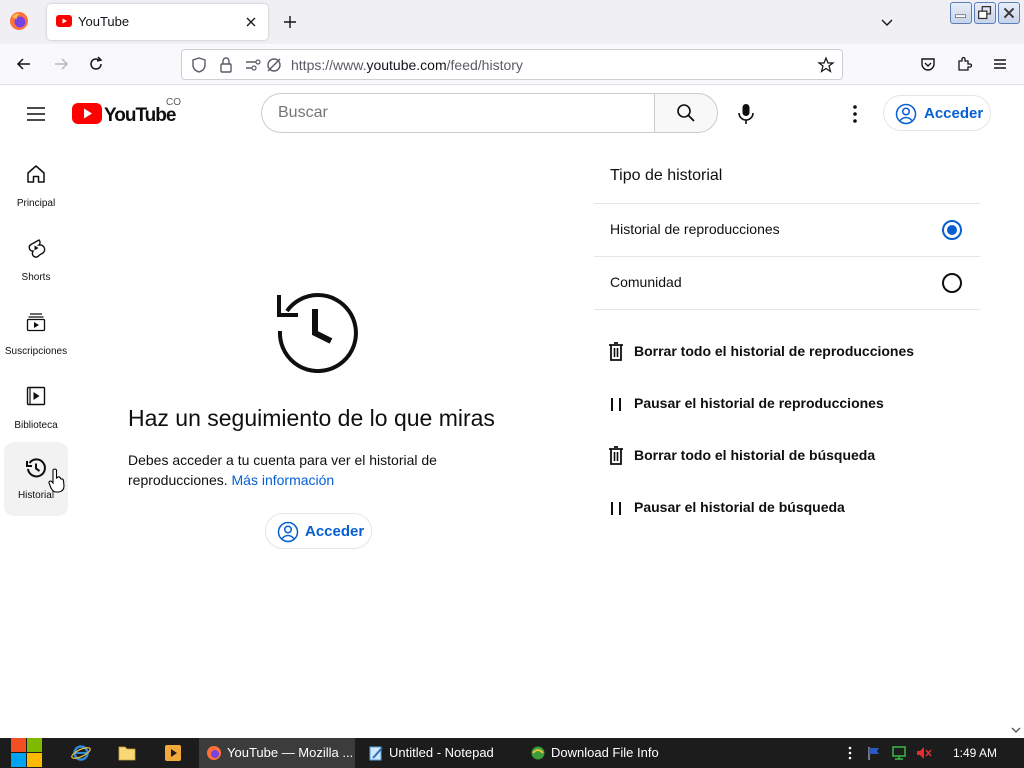 The image size is (1024, 768). I want to click on masthead-signin-label: Acceder, so click(954, 113).